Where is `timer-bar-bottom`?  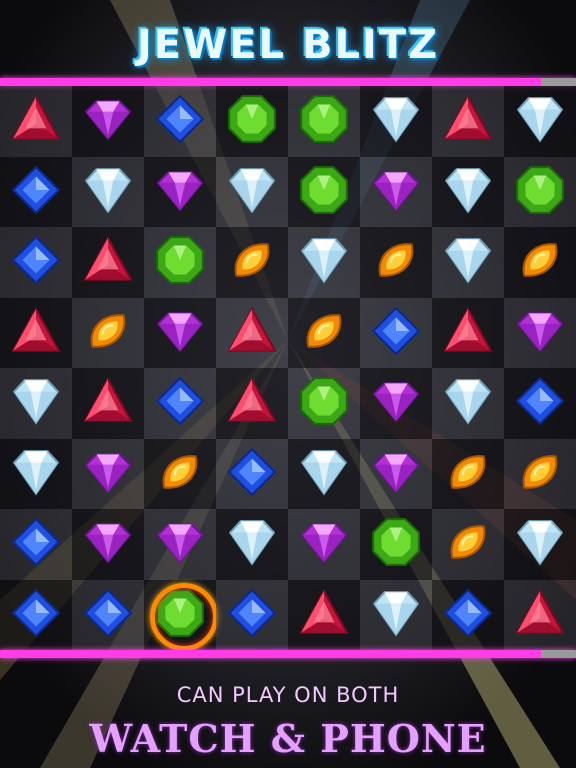
timer-bar-bottom is located at coordinates (288, 654).